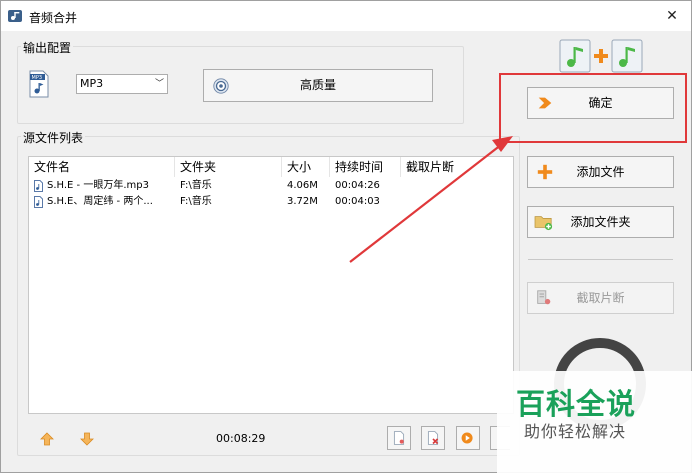 This screenshot has width=692, height=473. Describe the element at coordinates (575, 431) in the screenshot. I see `watermark-subtitle: 助你轻松解决` at that location.